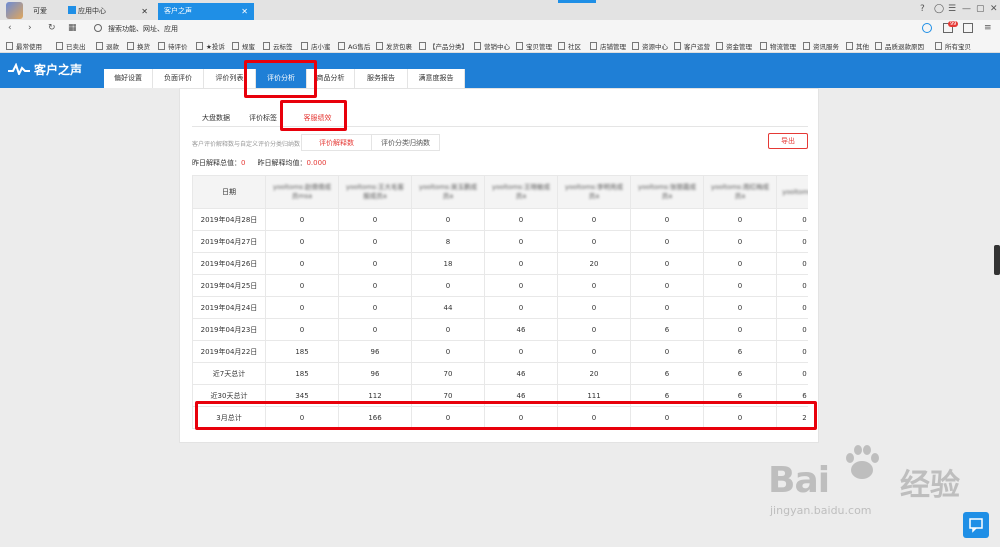  I want to click on bookmark-item: 客户运营, so click(692, 46).